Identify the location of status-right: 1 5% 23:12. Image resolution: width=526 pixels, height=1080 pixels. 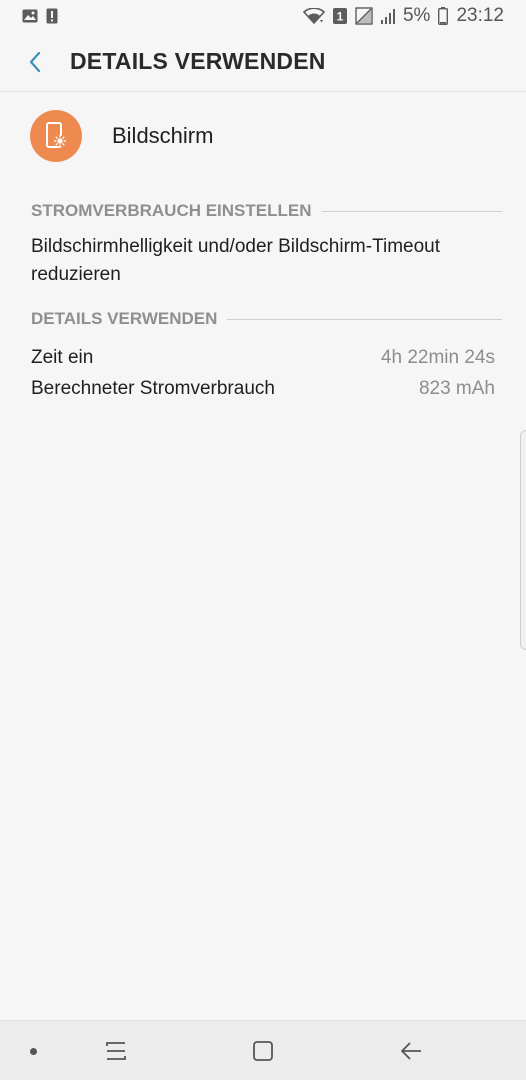
(403, 16).